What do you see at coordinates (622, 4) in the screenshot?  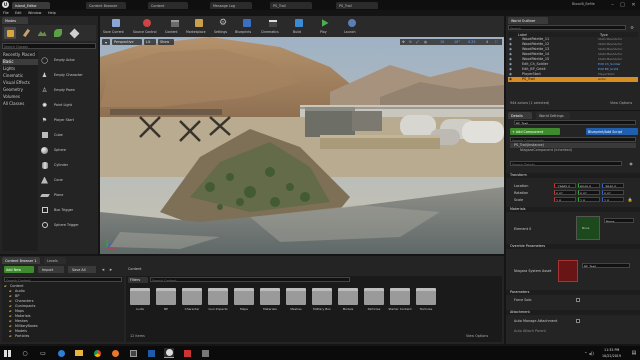 I see `maximize-icon: □` at bounding box center [622, 4].